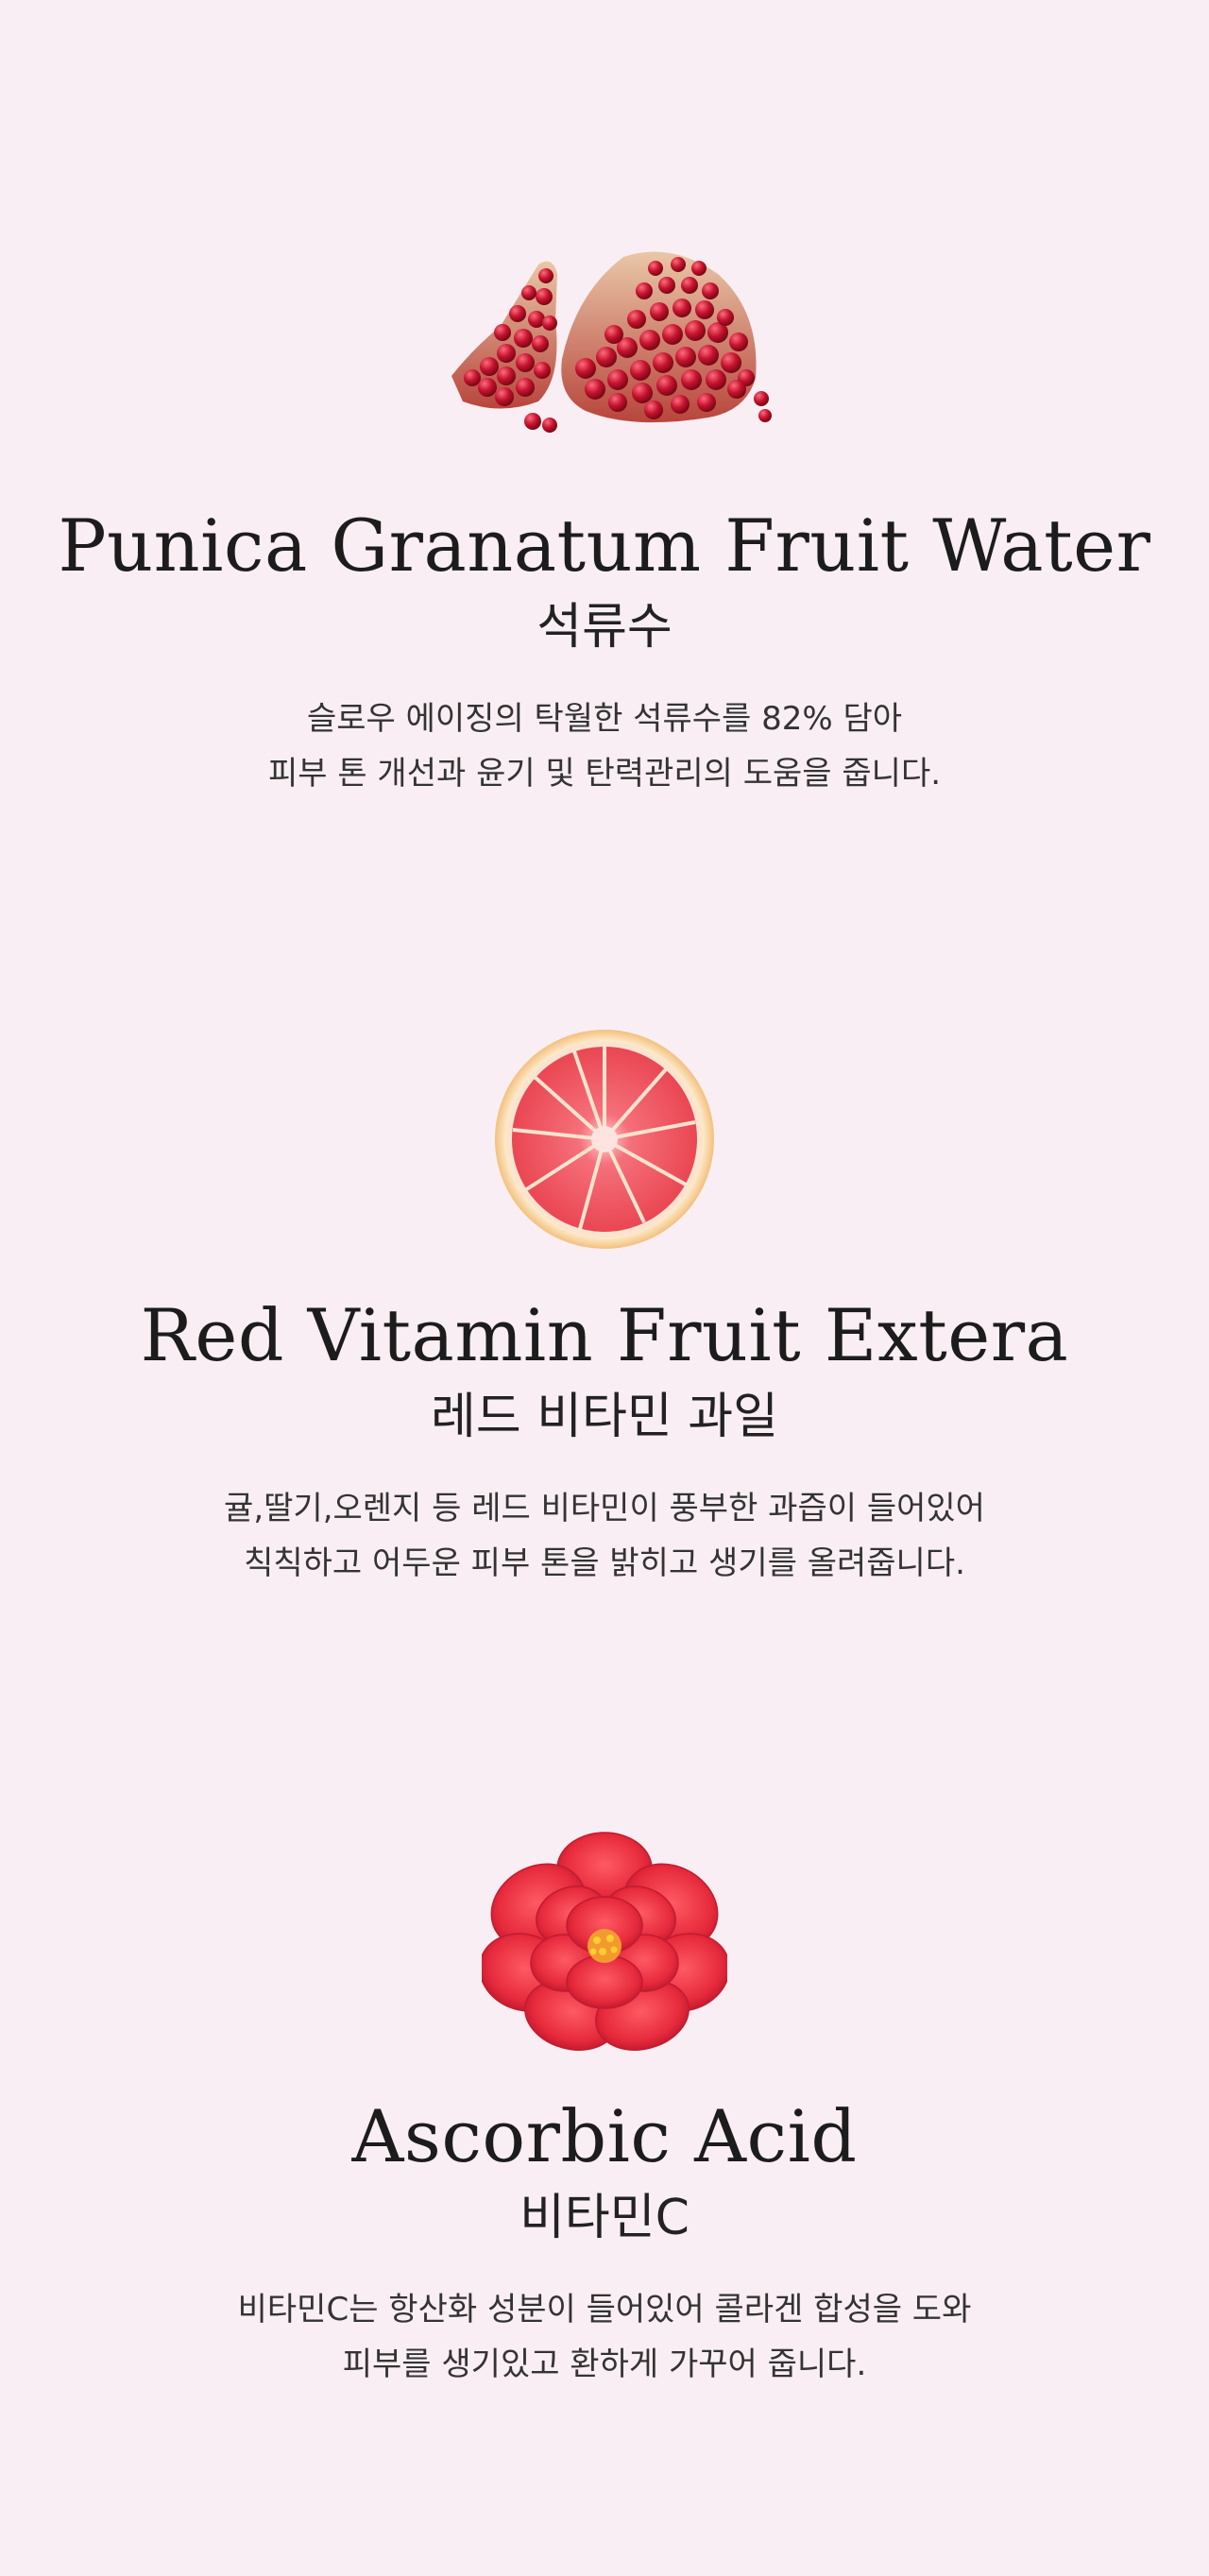 The height and width of the screenshot is (2576, 1209). I want to click on pomegranate-image, so click(611, 342).